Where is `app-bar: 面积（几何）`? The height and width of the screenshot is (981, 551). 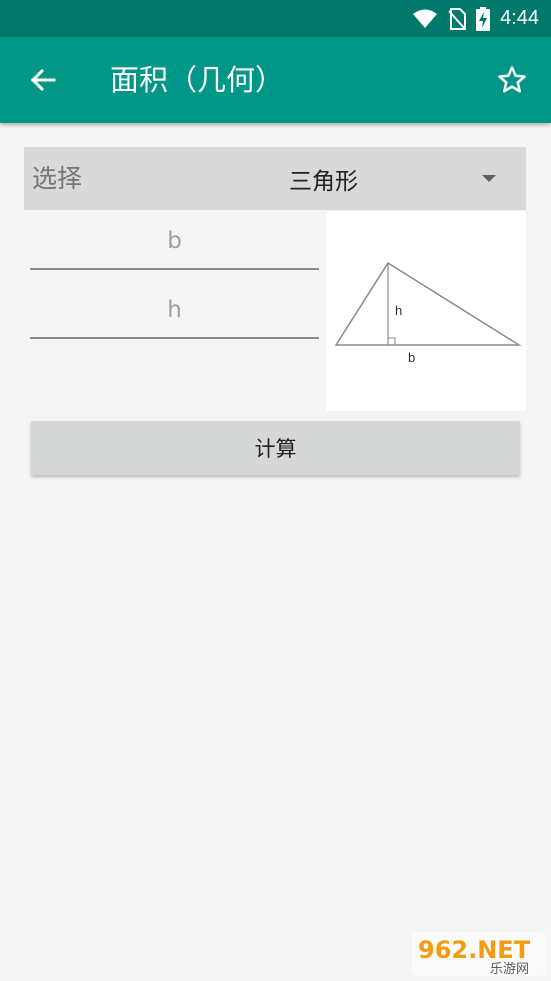
app-bar: 面积（几何） is located at coordinates (275, 80).